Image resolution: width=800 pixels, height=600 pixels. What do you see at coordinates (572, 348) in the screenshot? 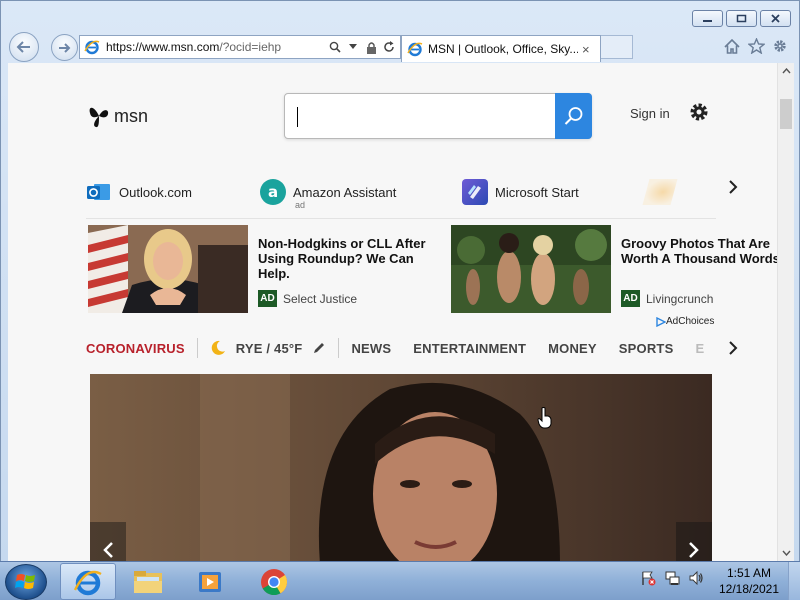
I see `category-money: MONEY` at bounding box center [572, 348].